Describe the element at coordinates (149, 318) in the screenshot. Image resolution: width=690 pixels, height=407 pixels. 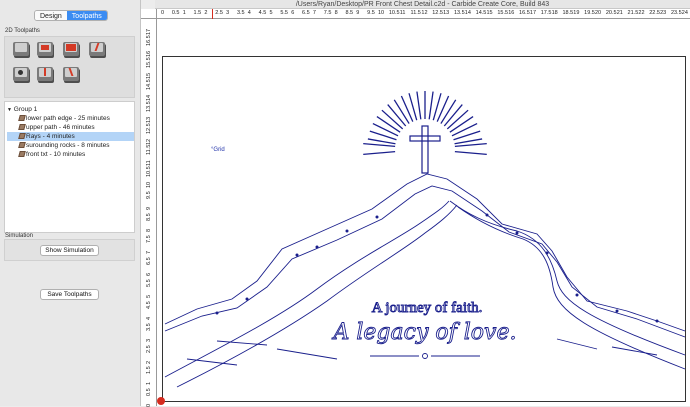
I see `ruler-left-tick-label: 4` at that location.